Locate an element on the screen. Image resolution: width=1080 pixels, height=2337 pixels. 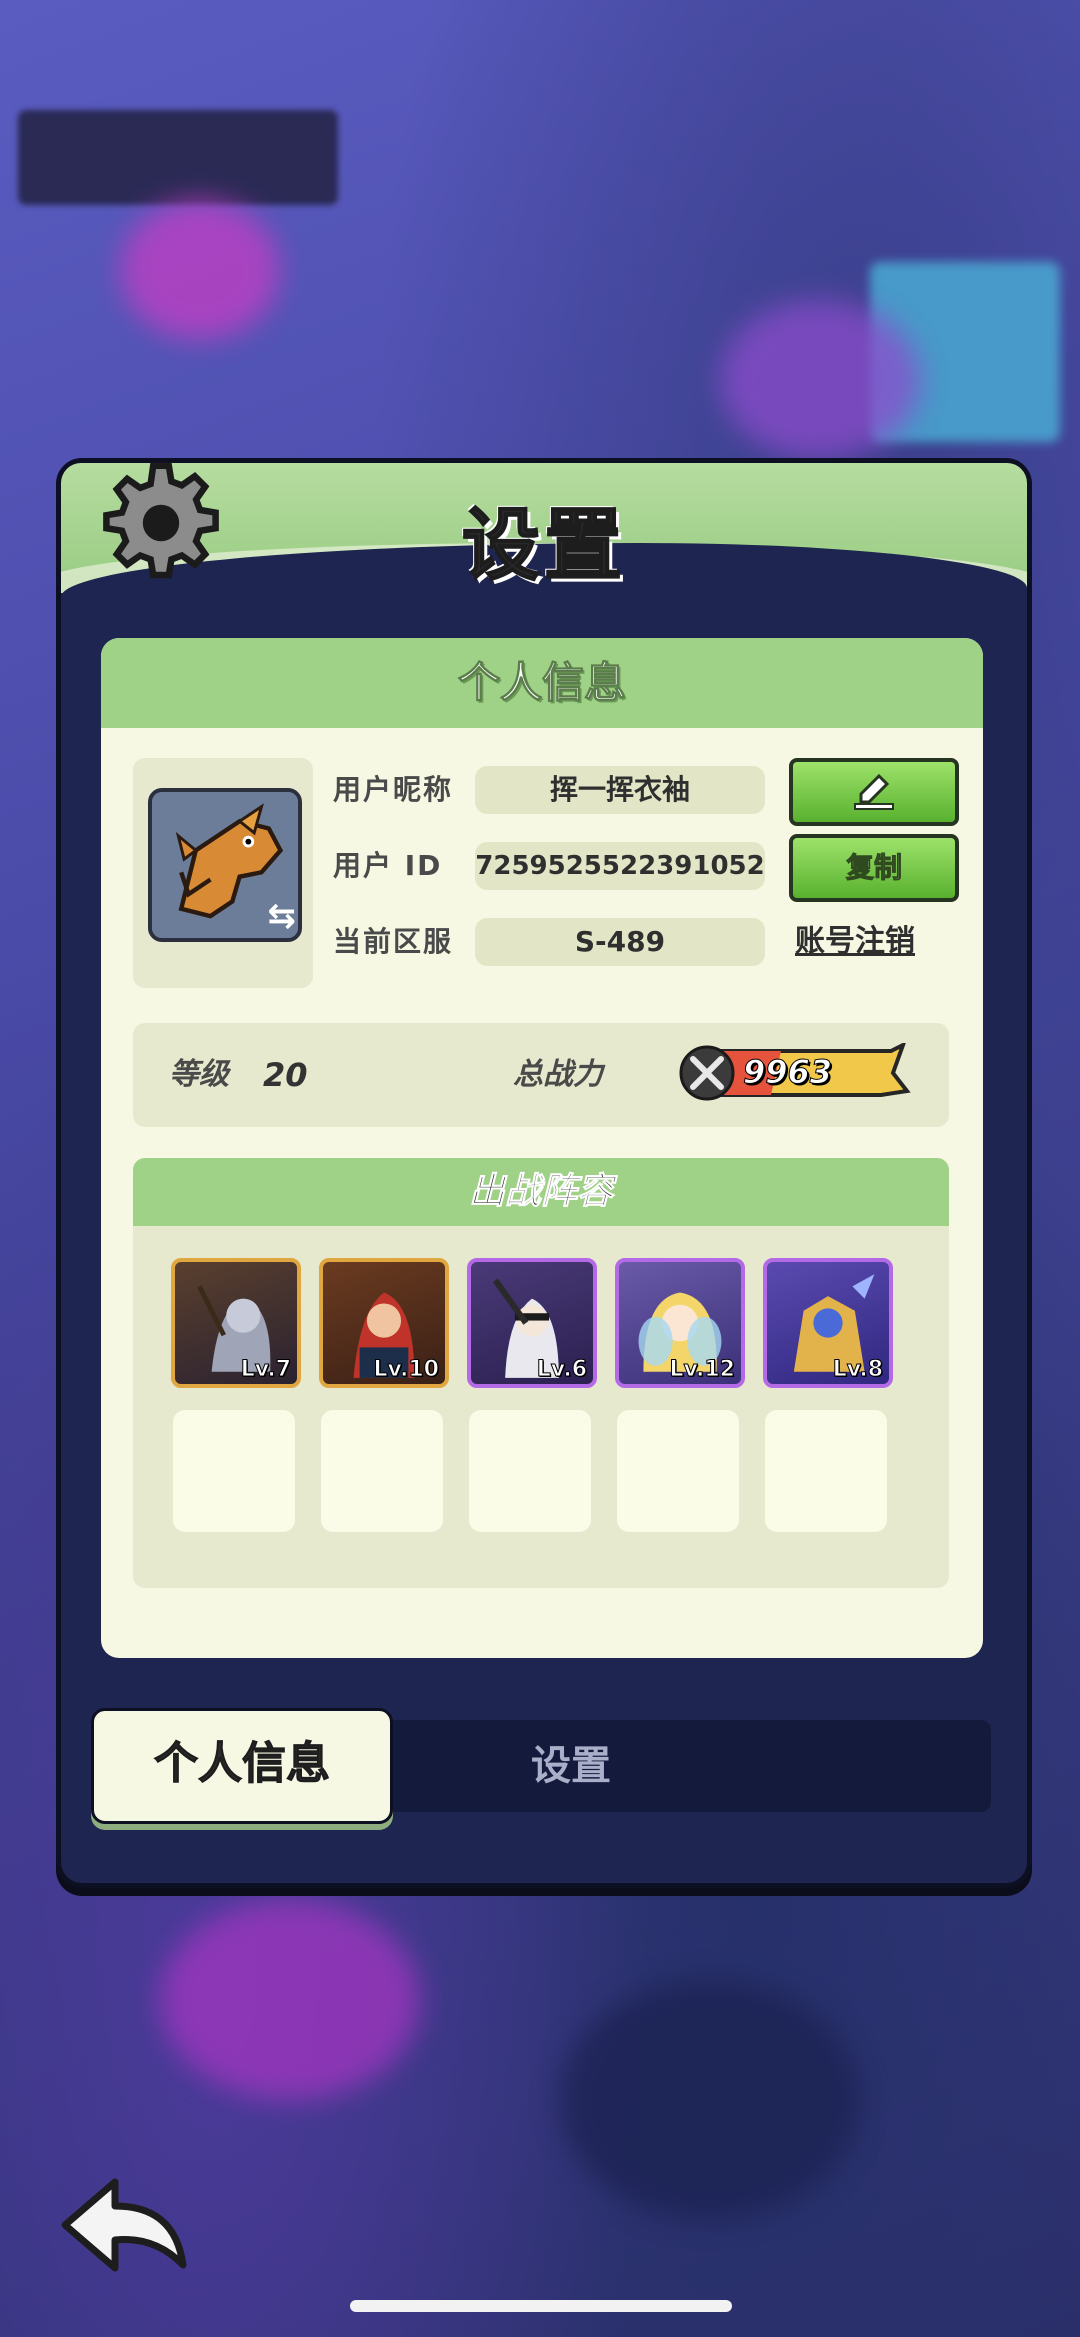
stats-card: 等级 20 总战力 9963 is located at coordinates (541, 1075).